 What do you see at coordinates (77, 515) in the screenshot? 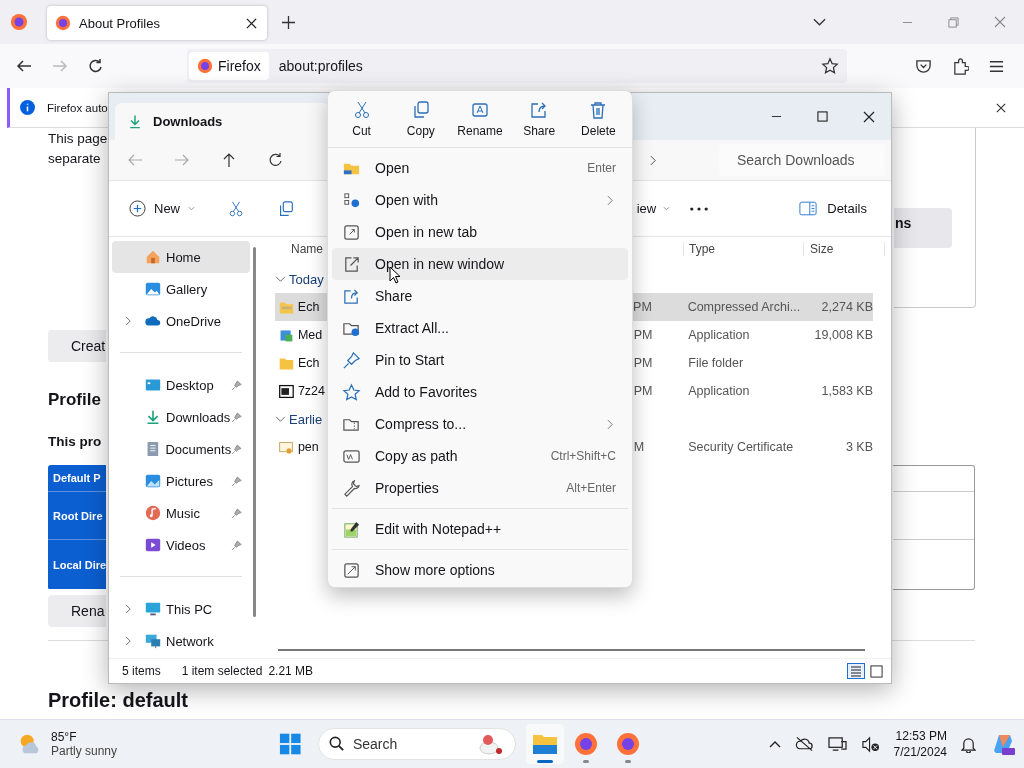
I see `table-header-cell: Root Dire` at bounding box center [77, 515].